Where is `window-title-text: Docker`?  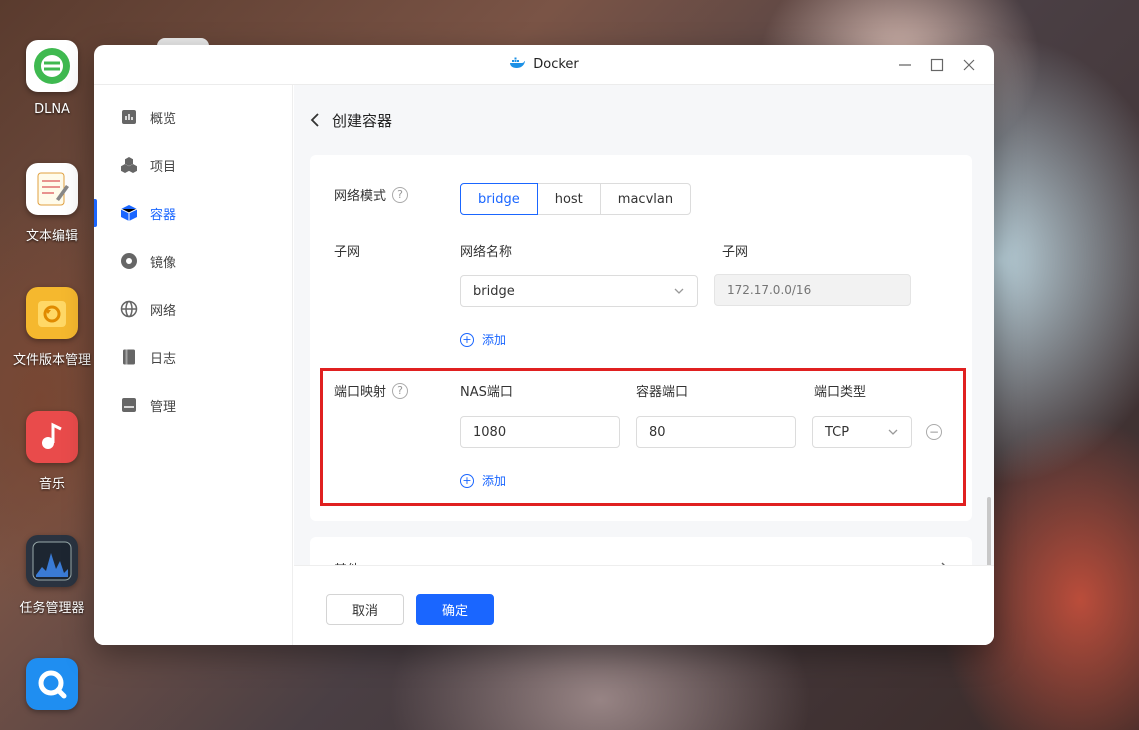
window-title-text: Docker is located at coordinates (556, 64).